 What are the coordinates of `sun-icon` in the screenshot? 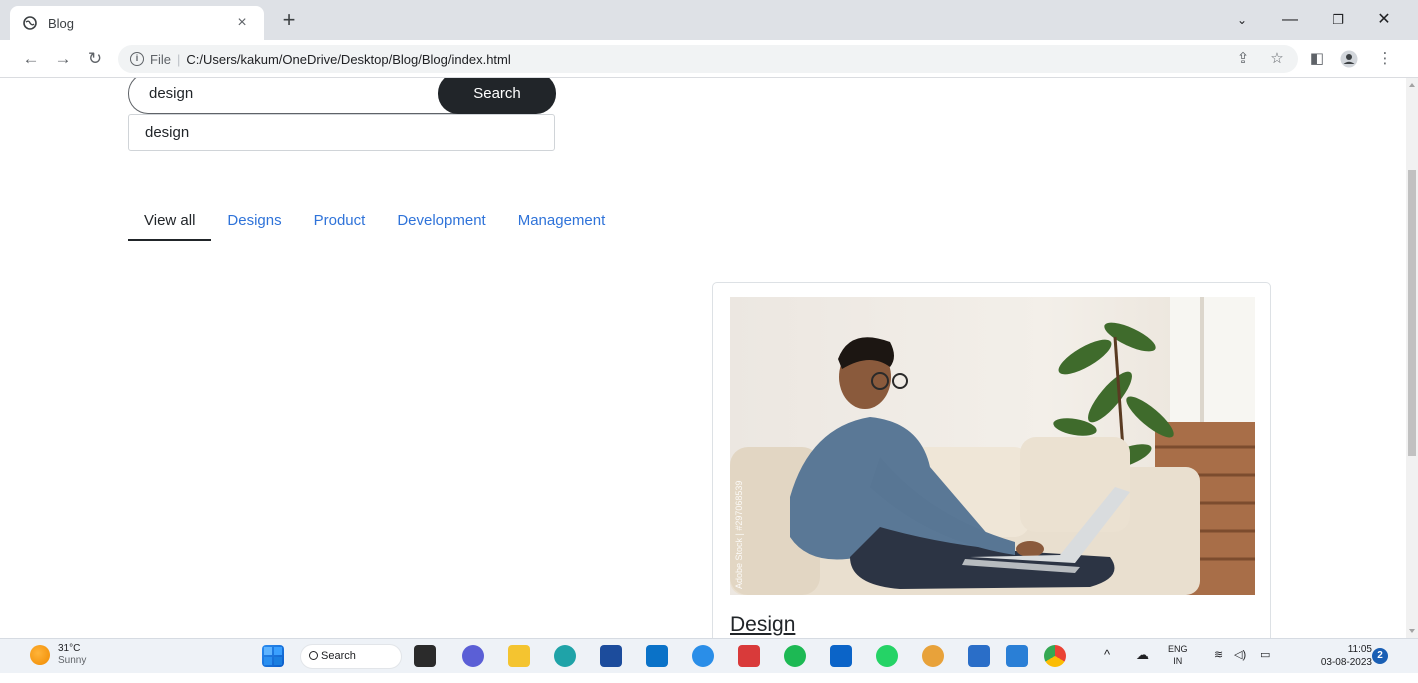 It's located at (40, 655).